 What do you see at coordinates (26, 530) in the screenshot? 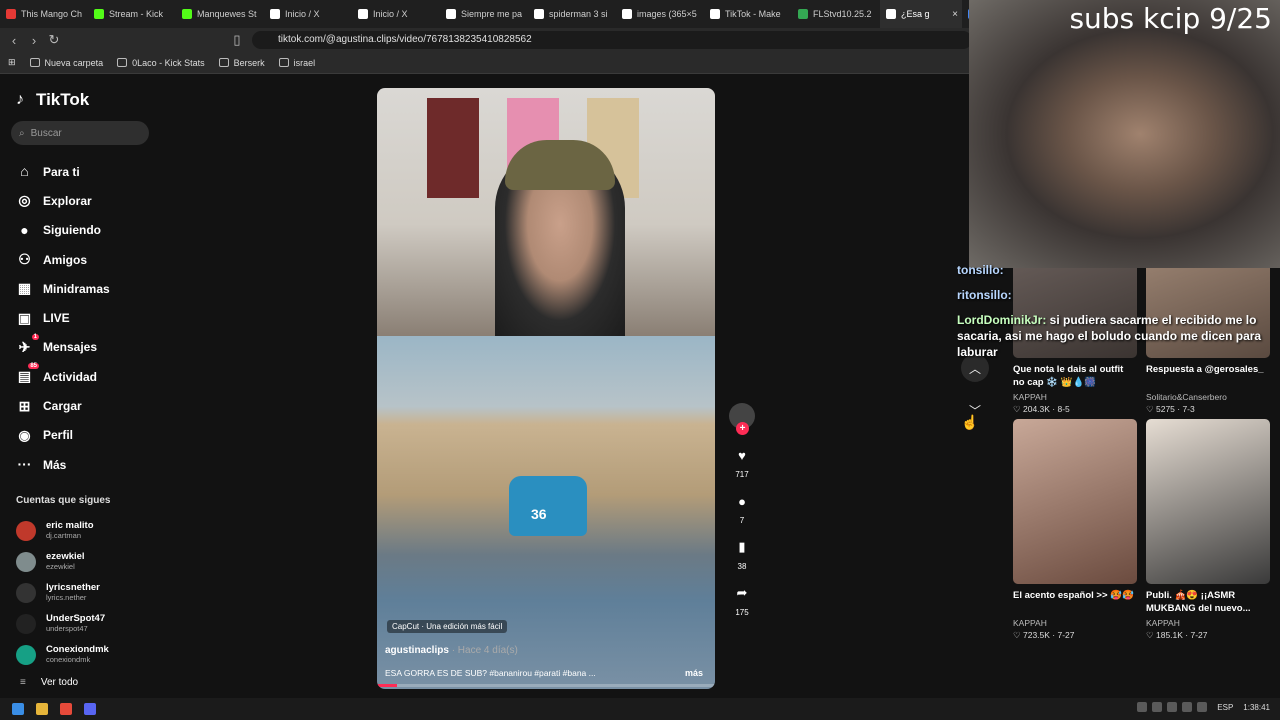
I see `avatar` at bounding box center [26, 530].